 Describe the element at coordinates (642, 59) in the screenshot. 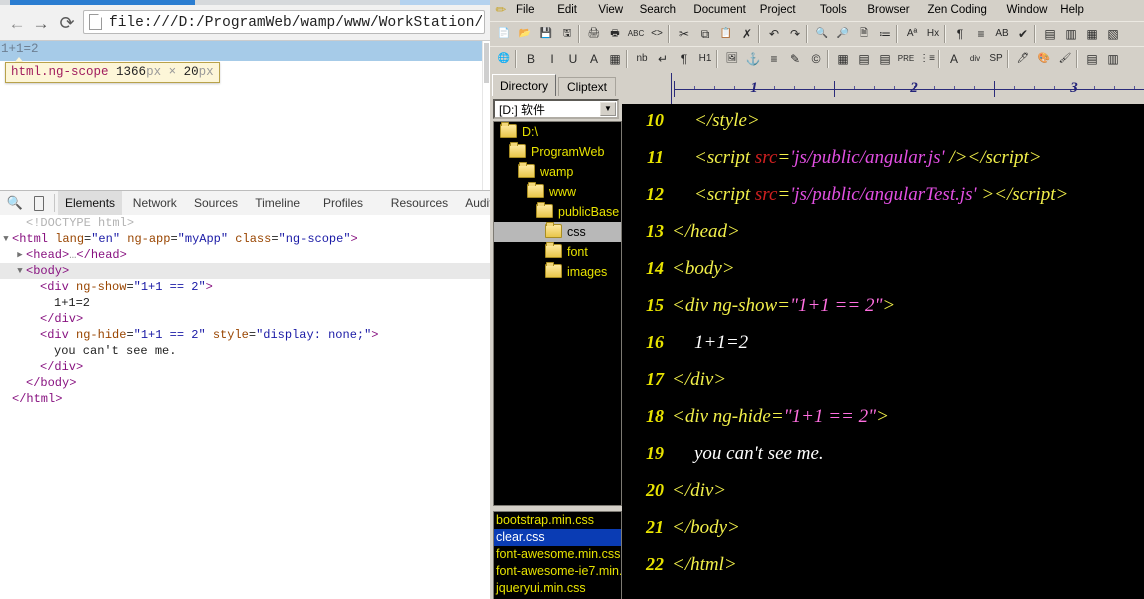

I see `nbsp-icon: nb` at that location.